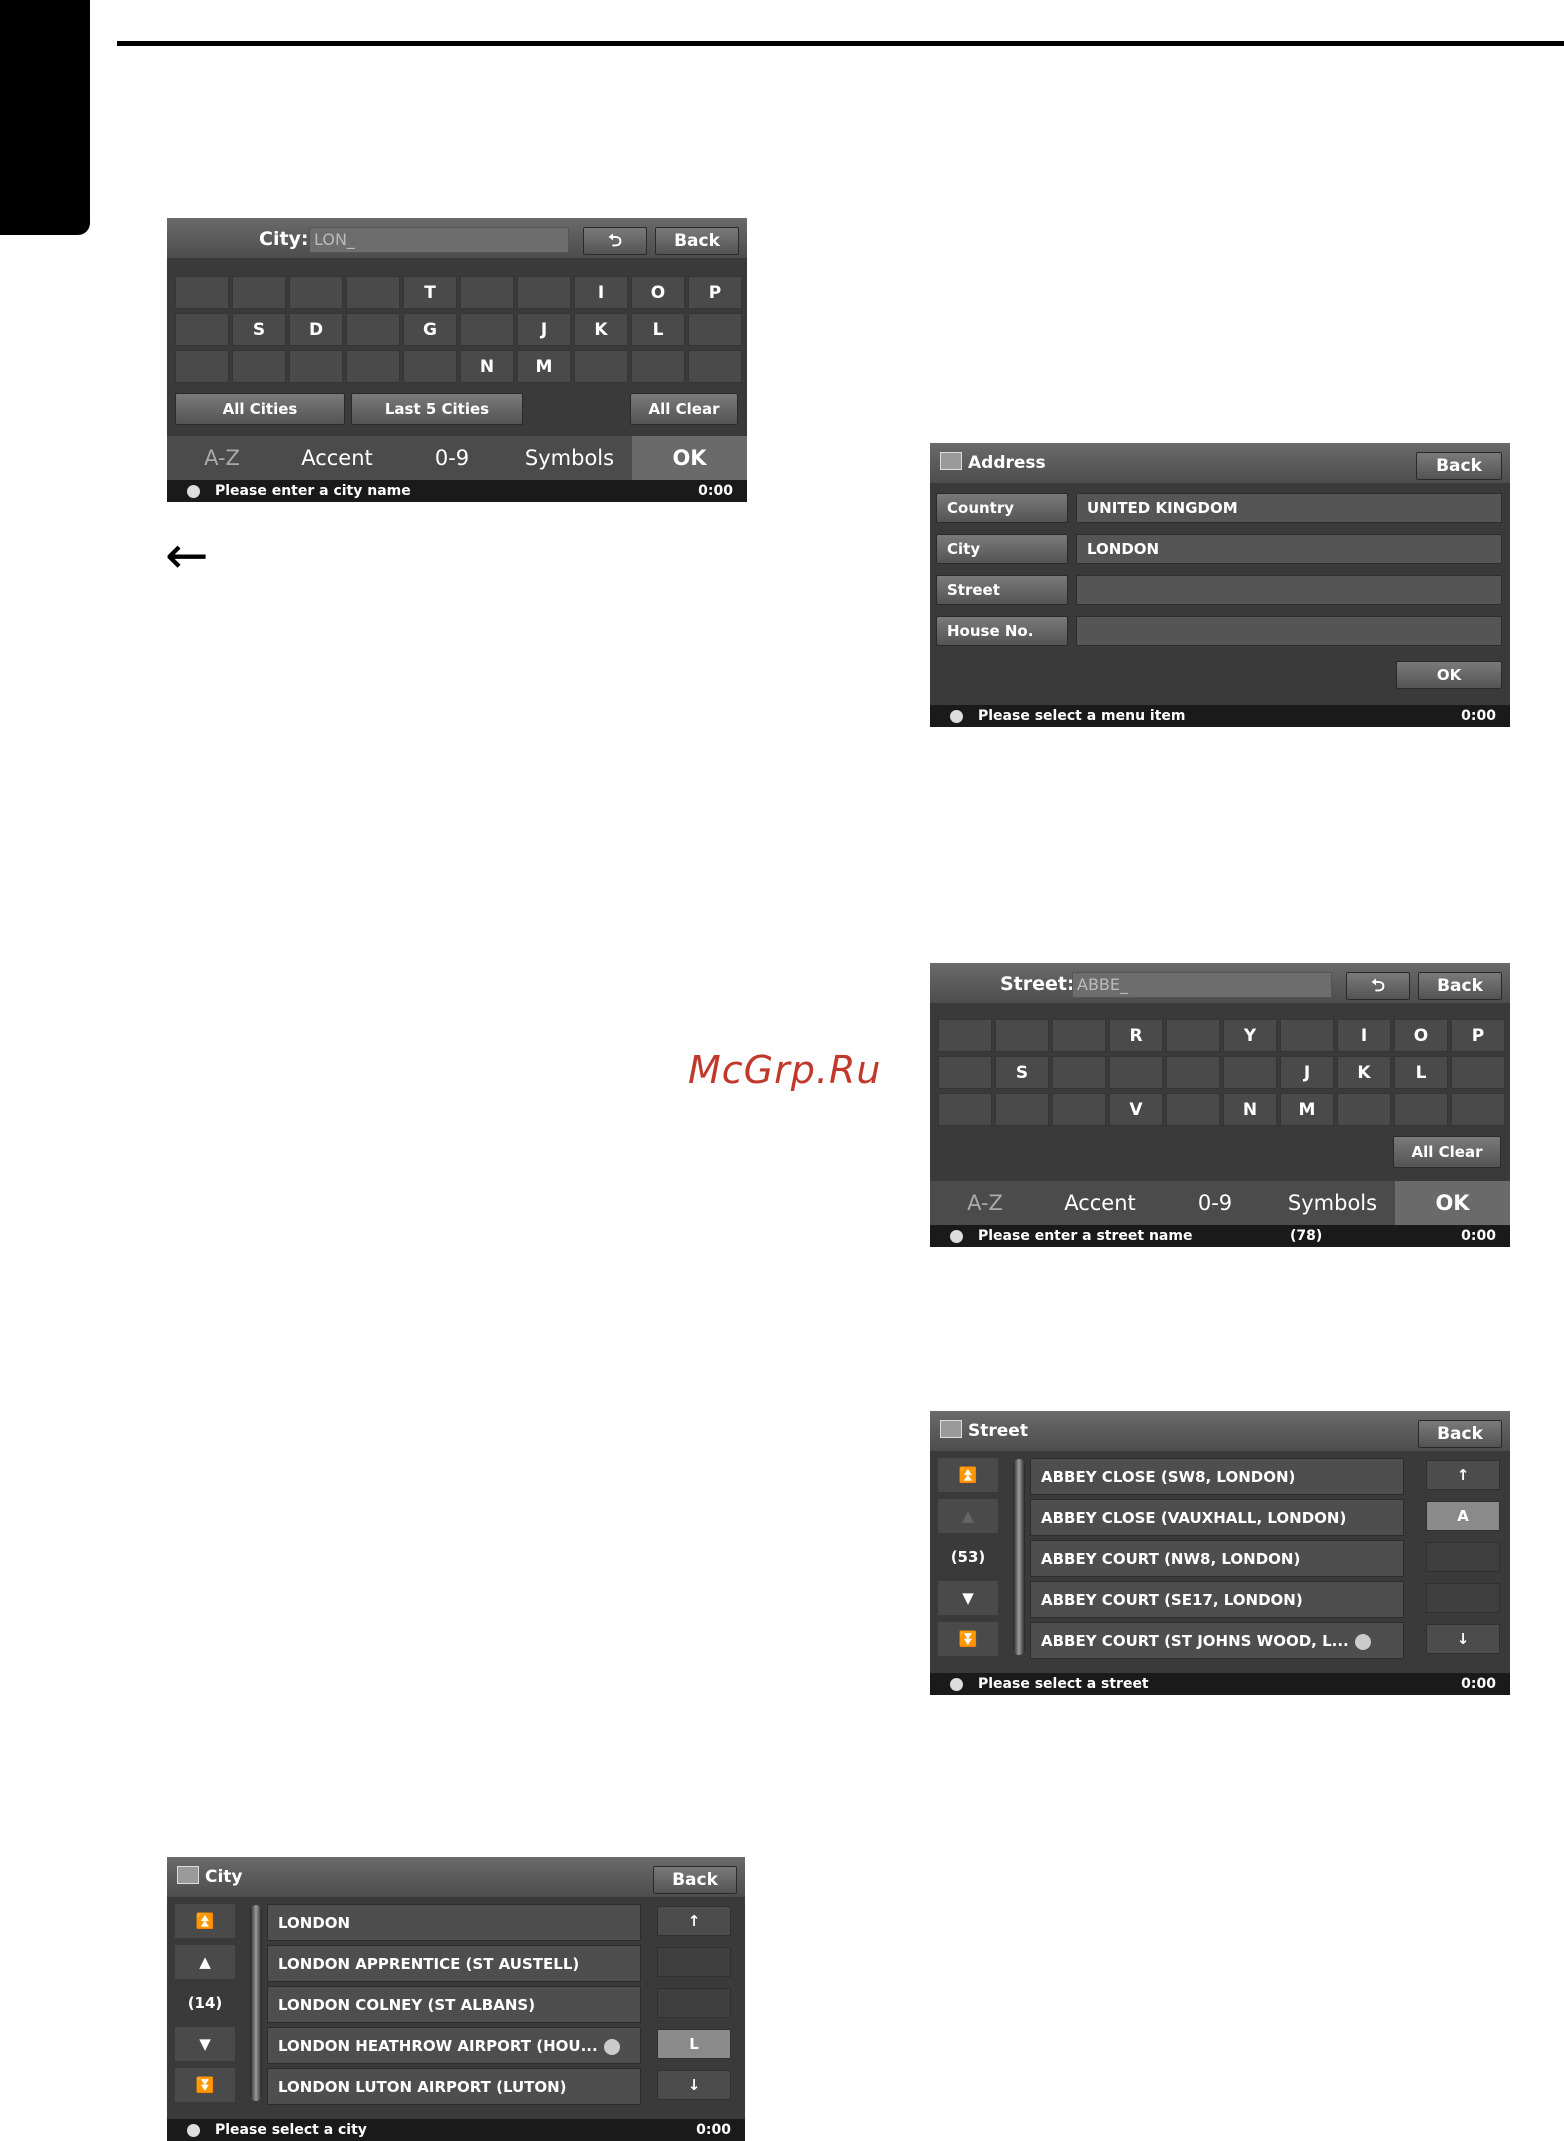  Describe the element at coordinates (454, 1922) in the screenshot. I see `list-item: LONDON` at that location.